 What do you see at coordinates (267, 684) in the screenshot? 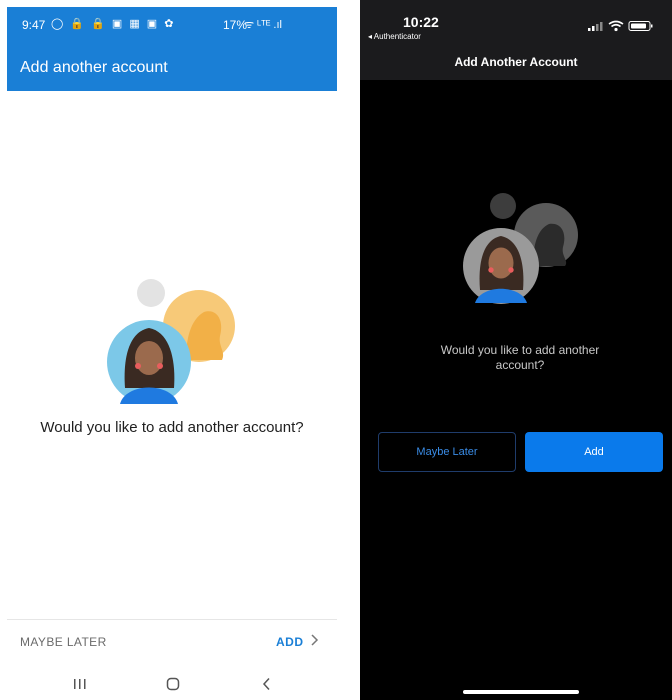
I see `back-icon` at bounding box center [267, 684].